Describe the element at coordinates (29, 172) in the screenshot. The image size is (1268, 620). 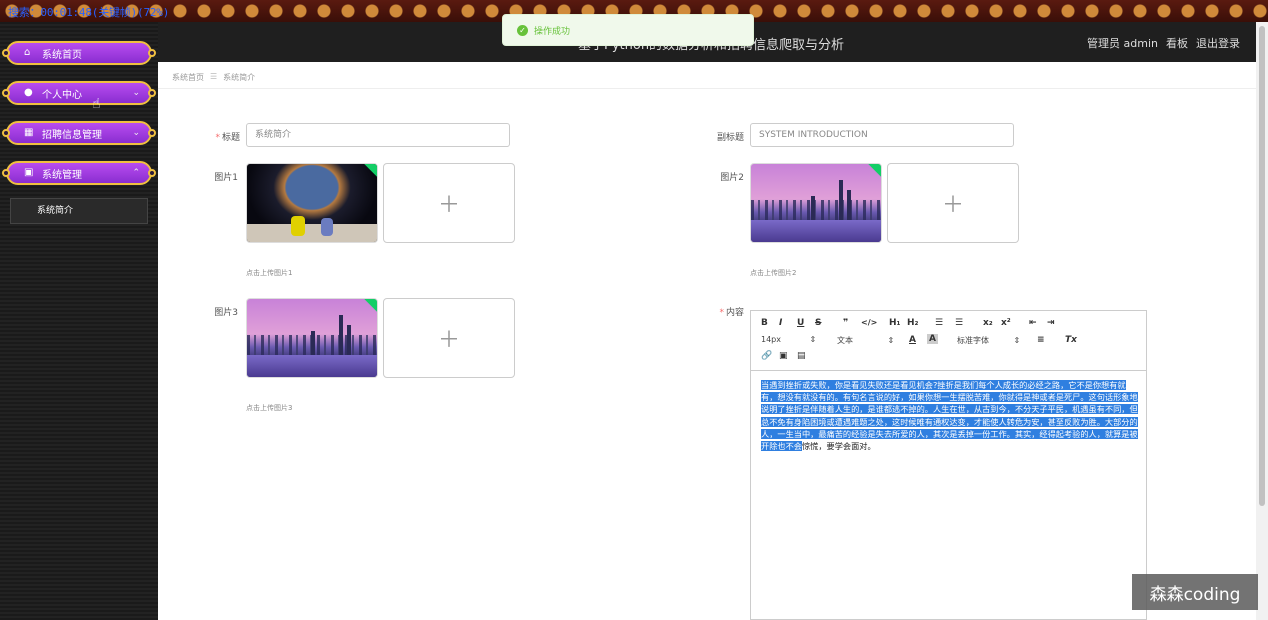
I see `settings-icon: ▣` at that location.